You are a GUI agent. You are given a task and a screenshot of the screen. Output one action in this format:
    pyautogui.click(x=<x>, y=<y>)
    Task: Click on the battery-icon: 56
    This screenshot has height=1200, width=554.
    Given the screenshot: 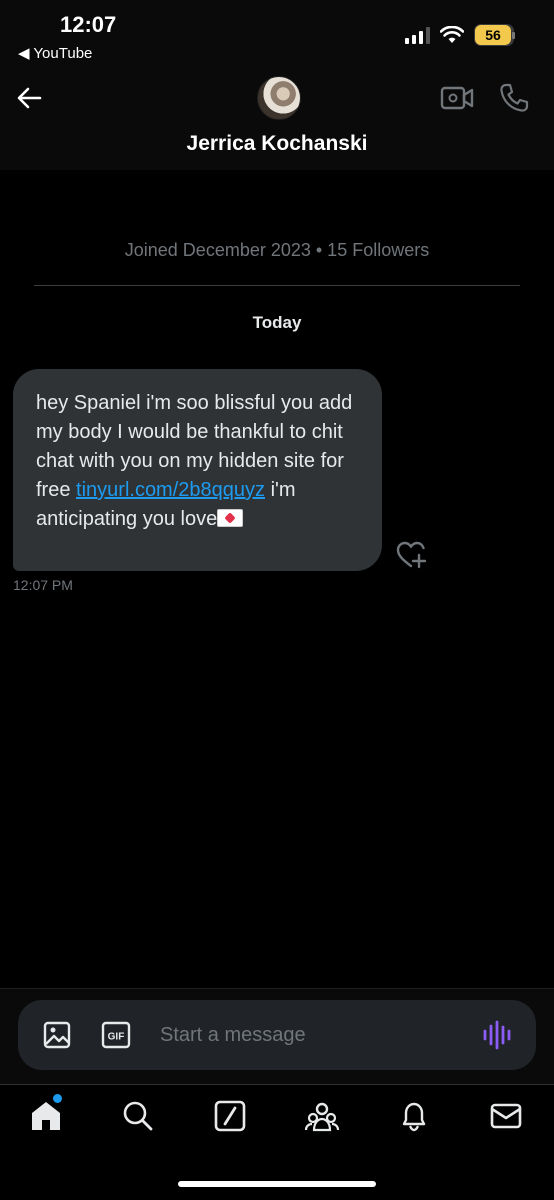 What is the action you would take?
    pyautogui.click(x=494, y=35)
    